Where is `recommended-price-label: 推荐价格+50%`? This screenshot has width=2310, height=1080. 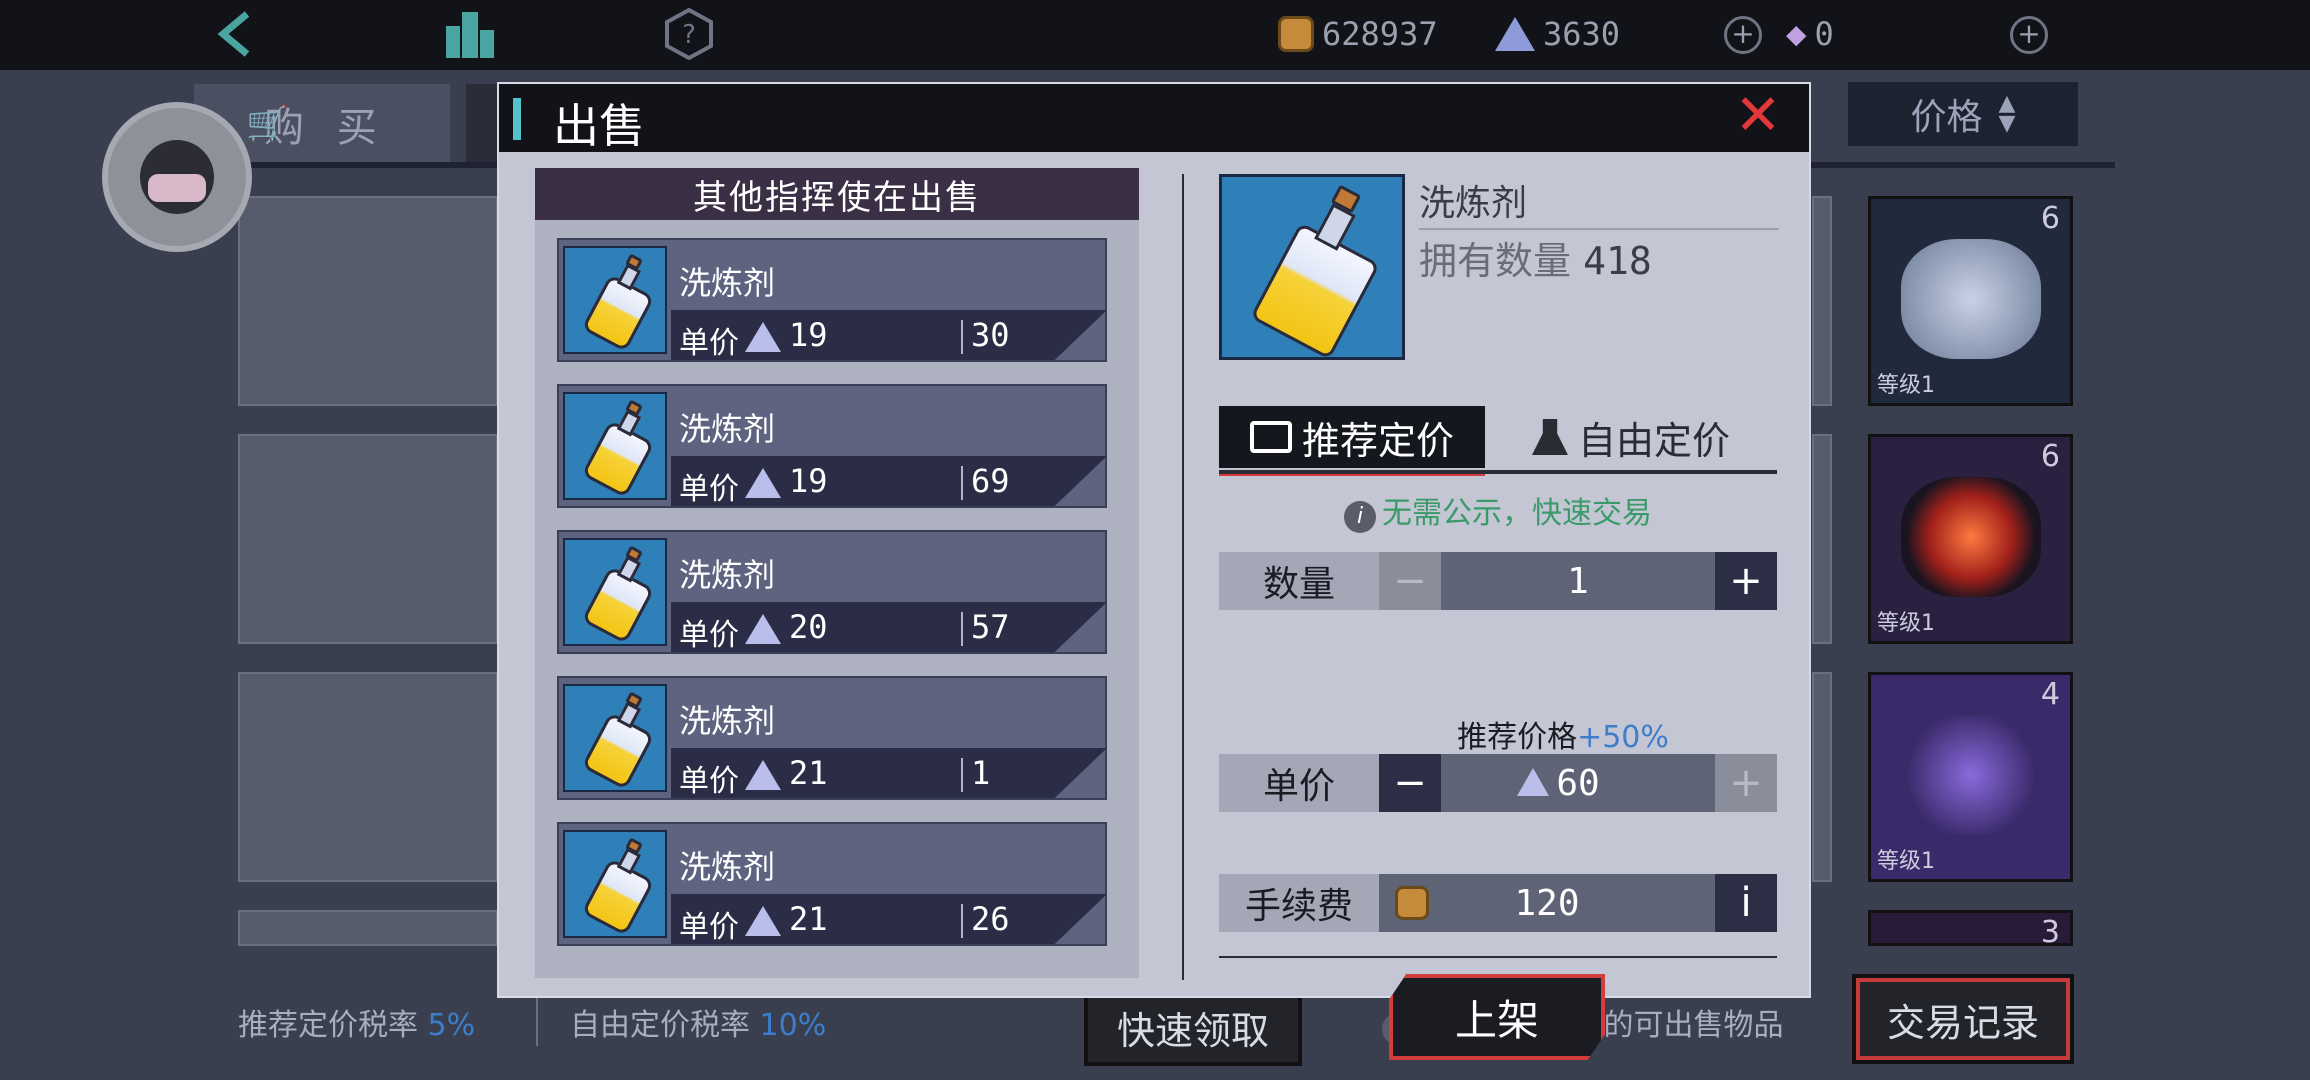
recommended-price-label: 推荐价格+50% is located at coordinates (1498, 734).